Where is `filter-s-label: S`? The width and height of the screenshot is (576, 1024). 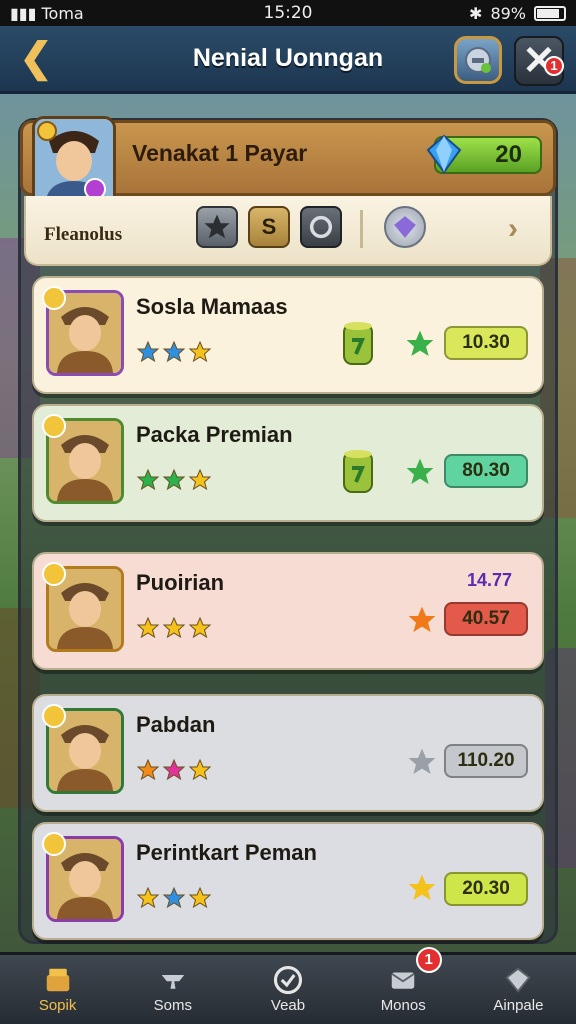 filter-s-label: S is located at coordinates (269, 226).